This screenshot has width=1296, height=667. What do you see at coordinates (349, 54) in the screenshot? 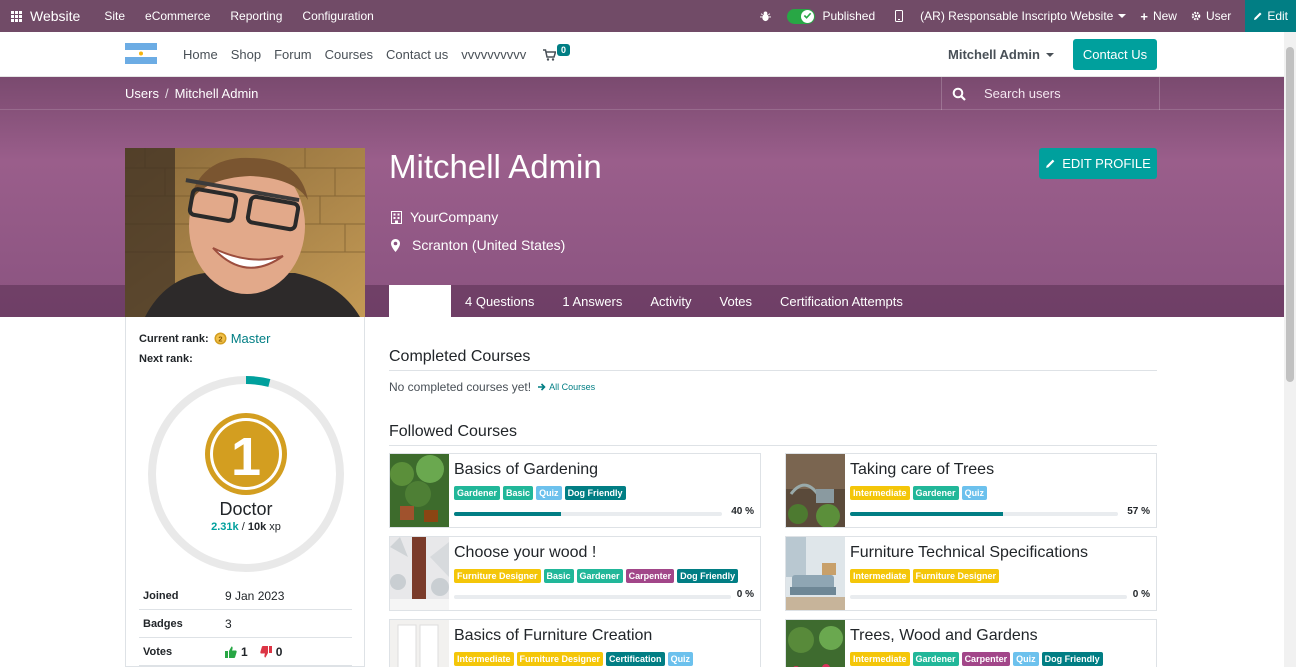
I see `nav-courses: Courses` at bounding box center [349, 54].